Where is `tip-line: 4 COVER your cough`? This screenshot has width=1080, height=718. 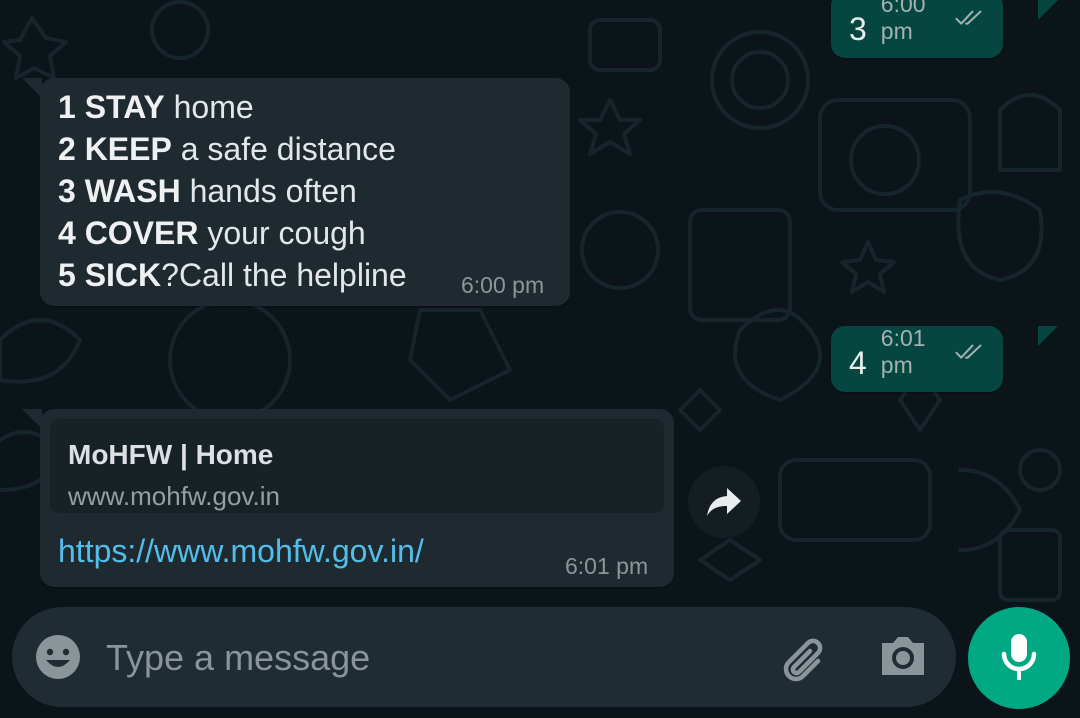 tip-line: 4 COVER your cough is located at coordinates (212, 233).